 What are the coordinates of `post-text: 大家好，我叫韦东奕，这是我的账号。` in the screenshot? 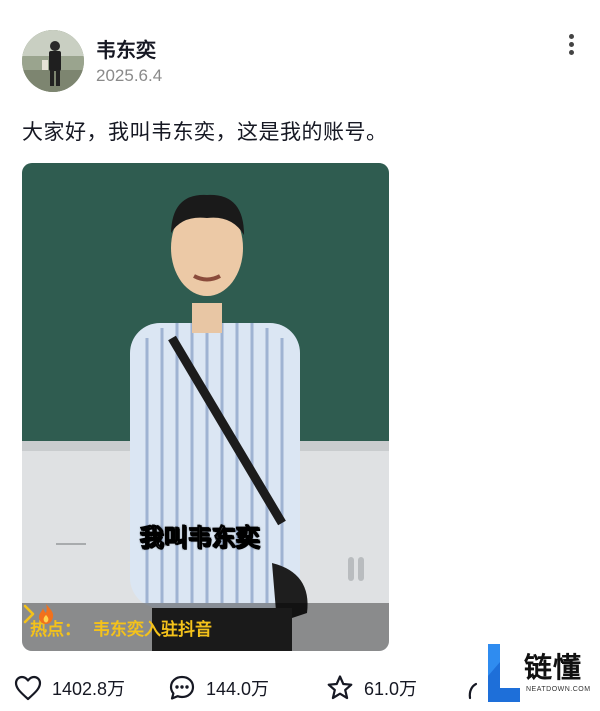 It's located at (205, 132).